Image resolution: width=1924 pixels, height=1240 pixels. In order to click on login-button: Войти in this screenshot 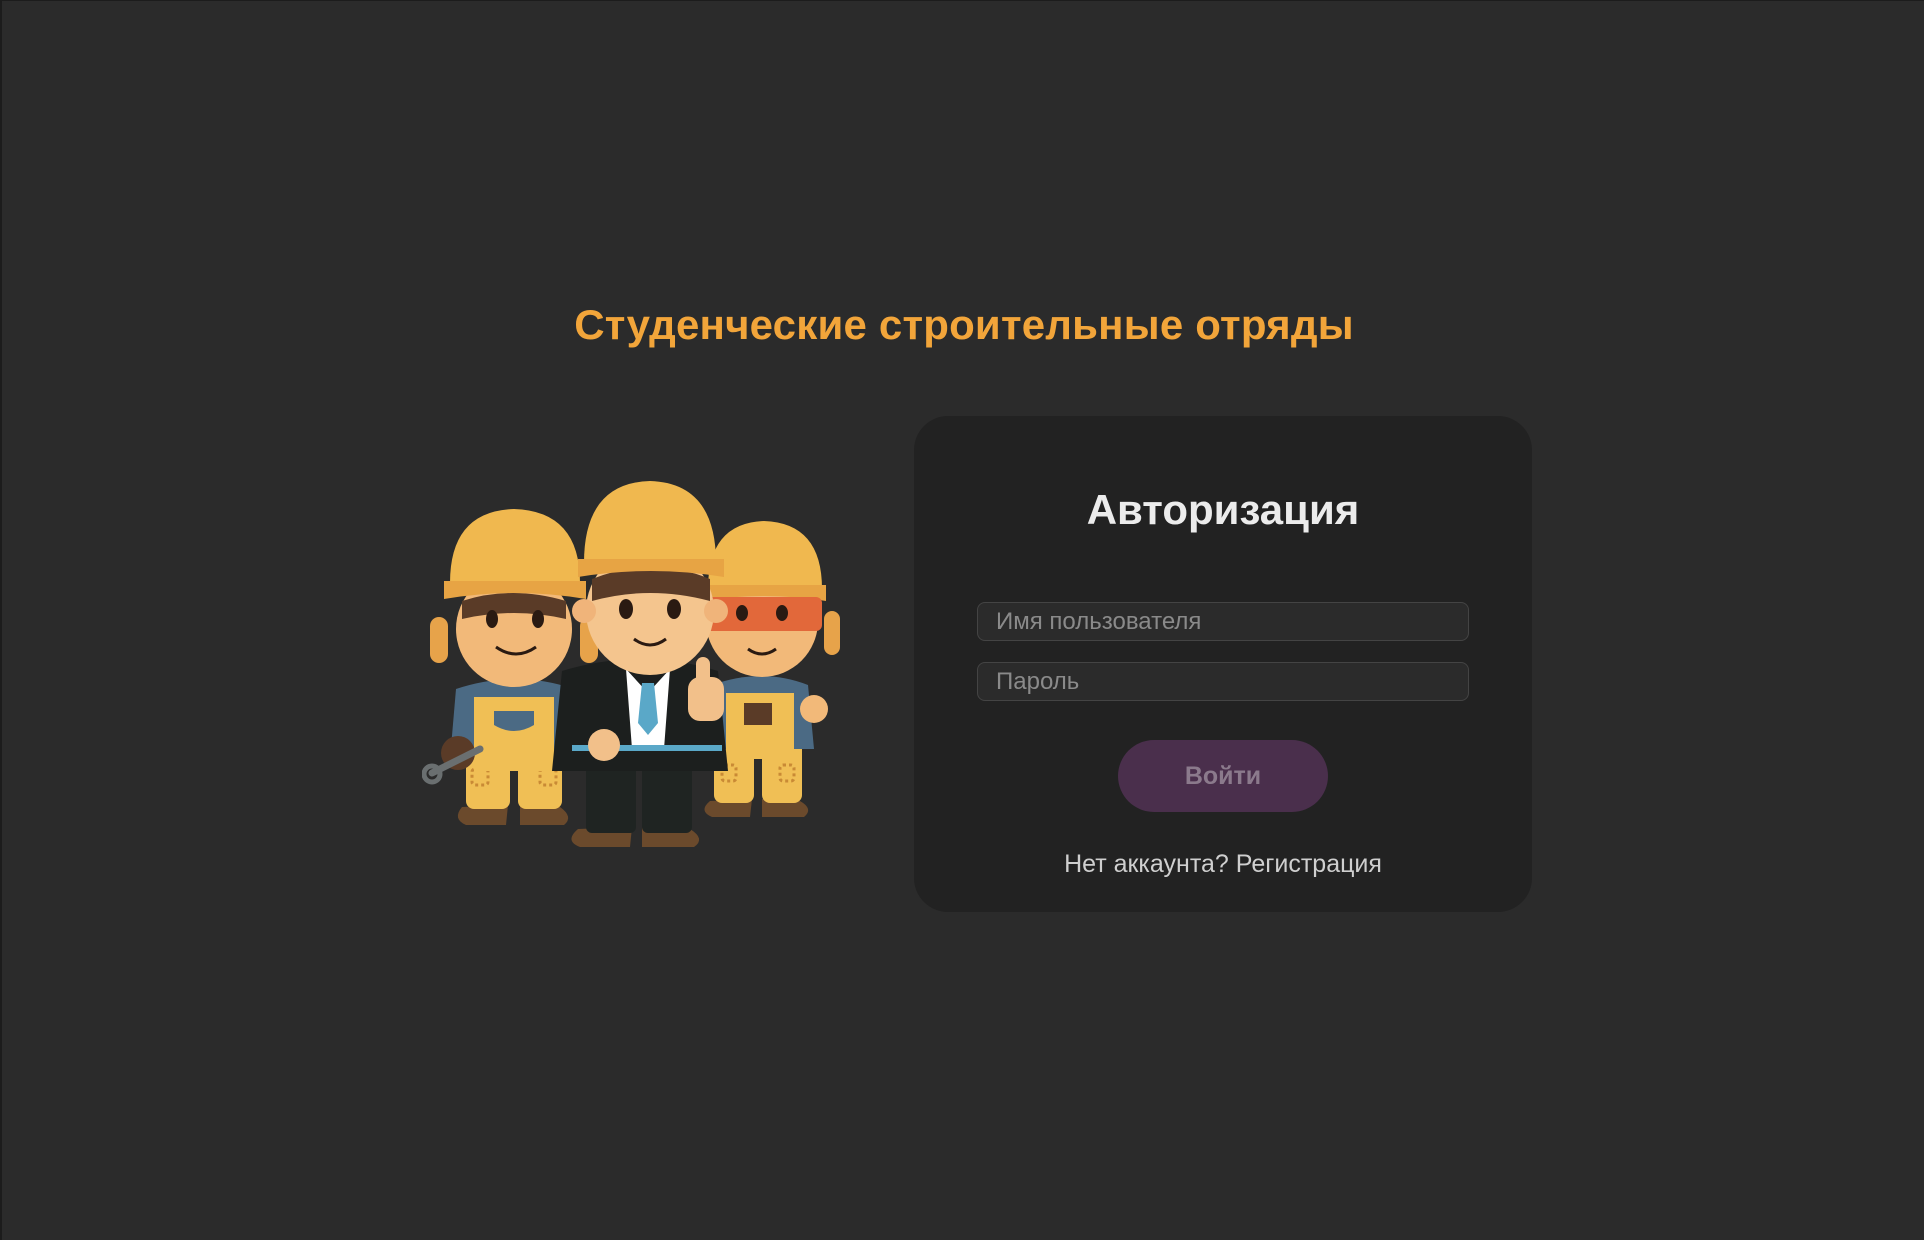, I will do `click(1223, 776)`.